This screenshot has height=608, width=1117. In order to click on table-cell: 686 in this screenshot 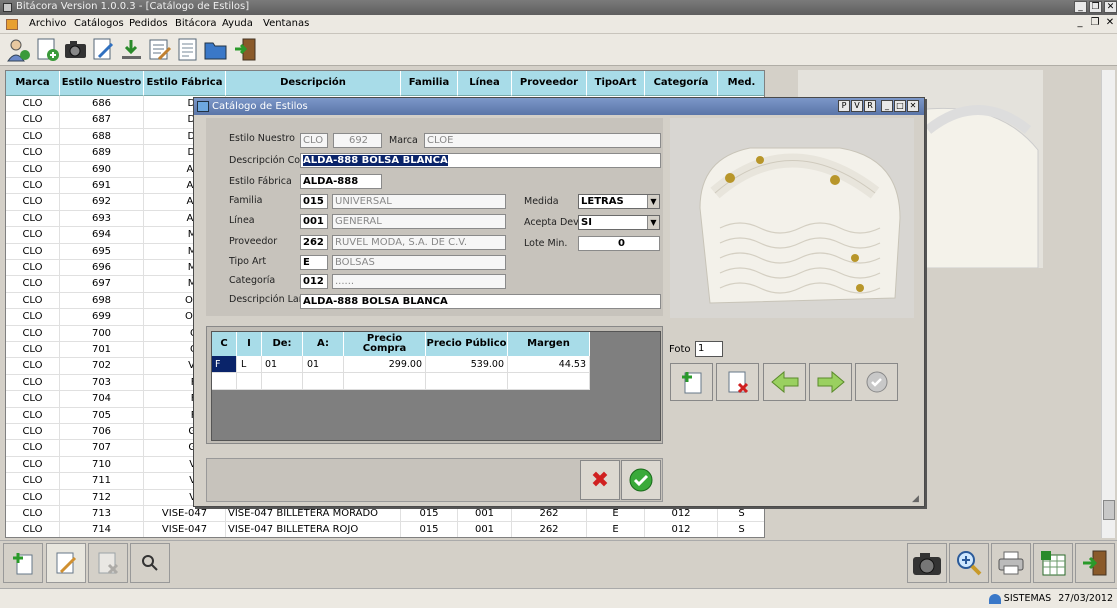, I will do `click(102, 104)`.